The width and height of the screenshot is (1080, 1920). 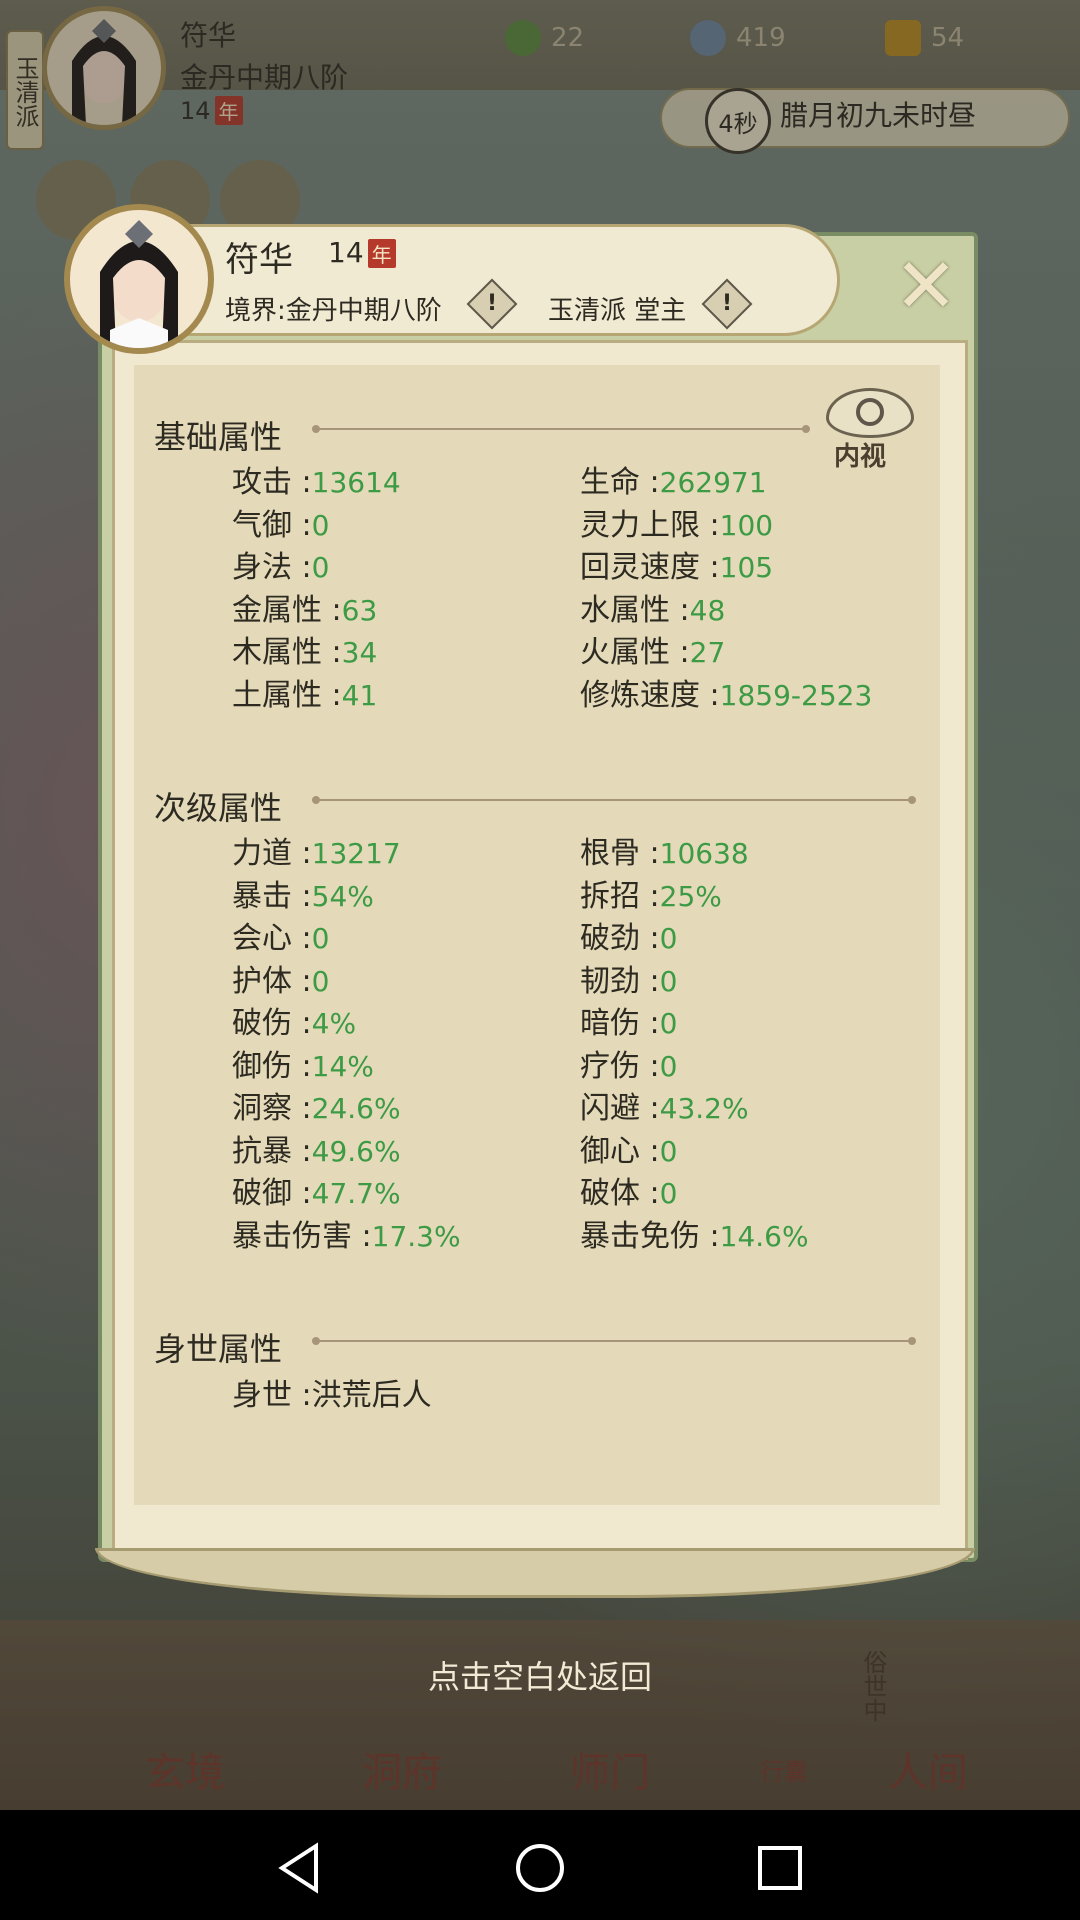 What do you see at coordinates (218, 1349) in the screenshot?
I see `background-attributes-title: 身世属性` at bounding box center [218, 1349].